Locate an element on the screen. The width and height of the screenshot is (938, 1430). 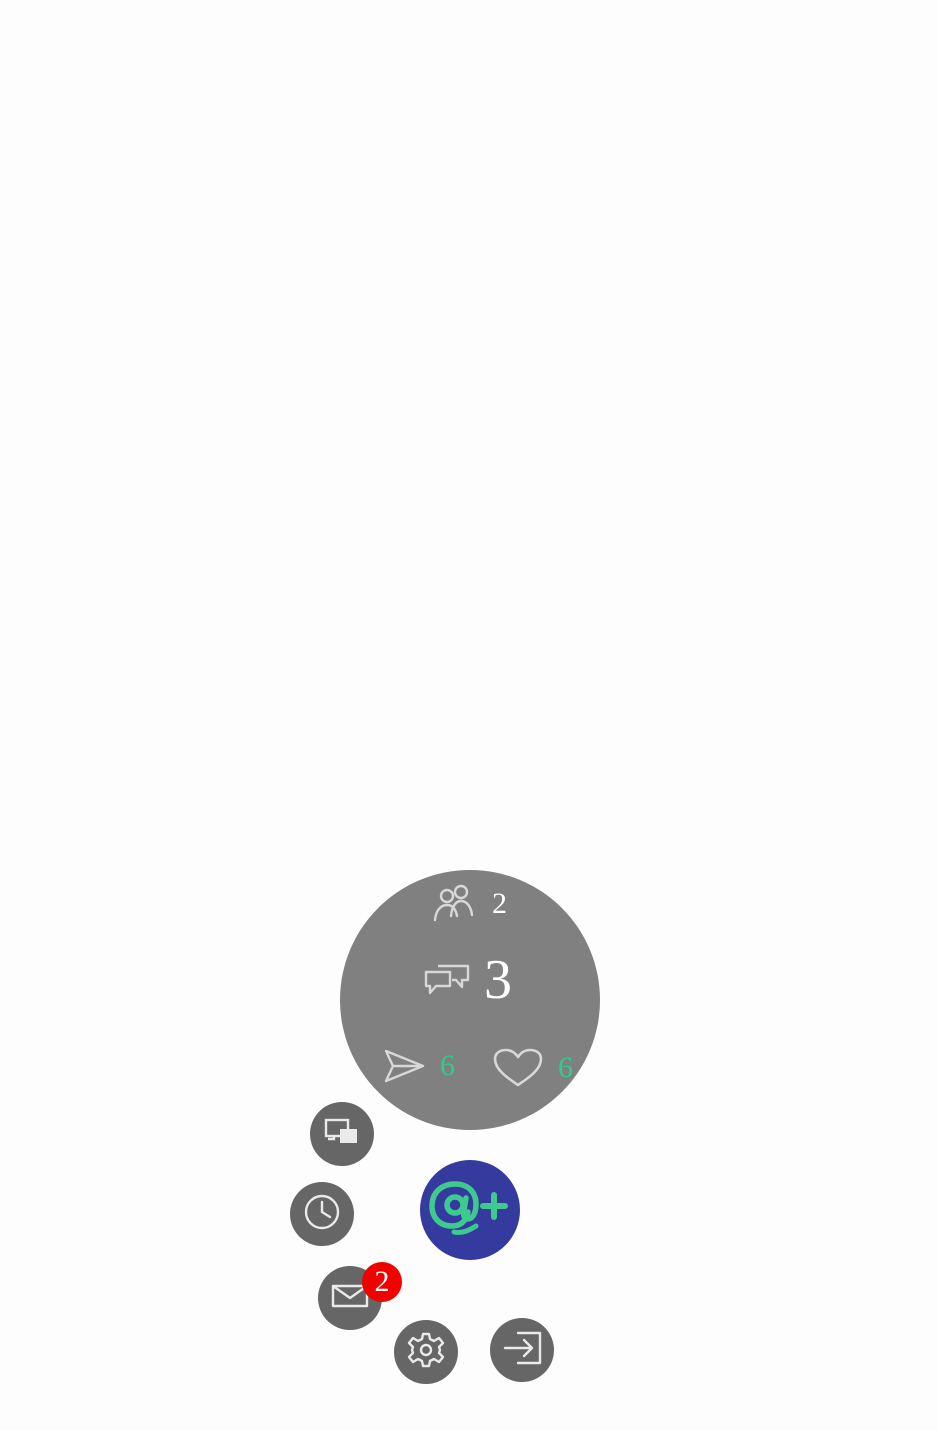
history-button is located at coordinates (322, 1214).